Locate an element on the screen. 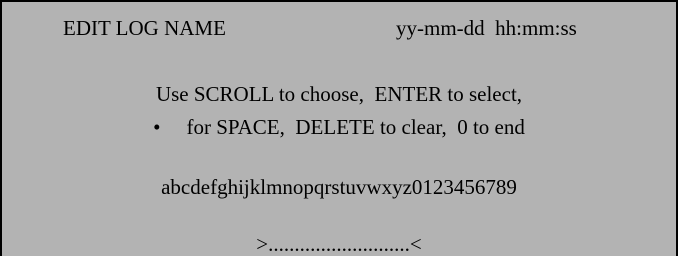  character-set-selector: abcdefghijklmnopqrstuvwxyz0123456789 is located at coordinates (339, 187).